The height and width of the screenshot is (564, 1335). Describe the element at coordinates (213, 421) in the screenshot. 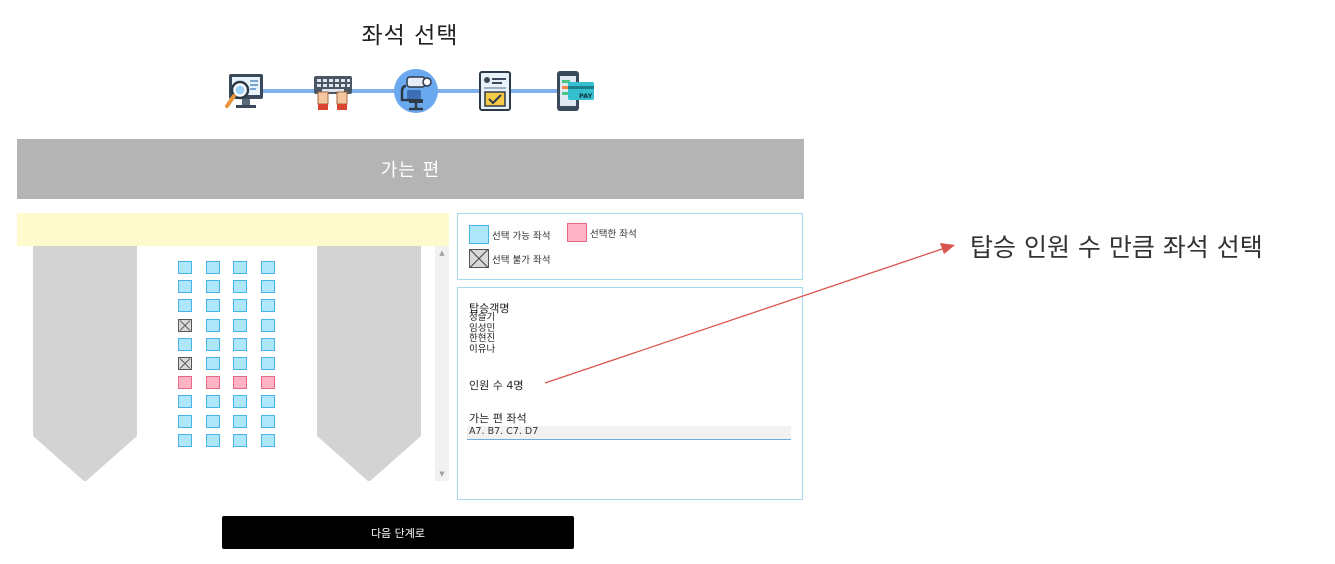

I see `seat-B9-available` at that location.